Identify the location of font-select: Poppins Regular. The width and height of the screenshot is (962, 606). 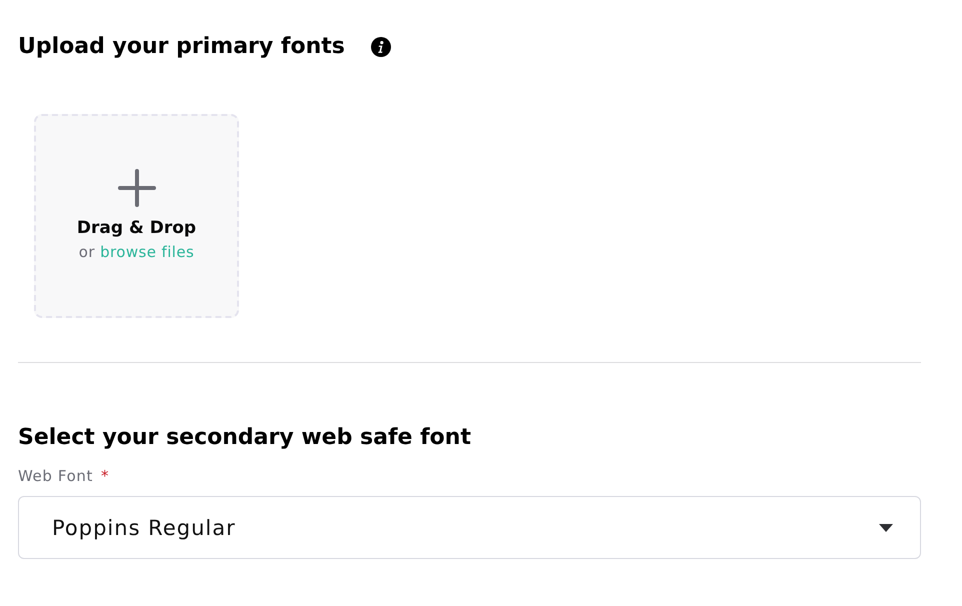
(469, 527).